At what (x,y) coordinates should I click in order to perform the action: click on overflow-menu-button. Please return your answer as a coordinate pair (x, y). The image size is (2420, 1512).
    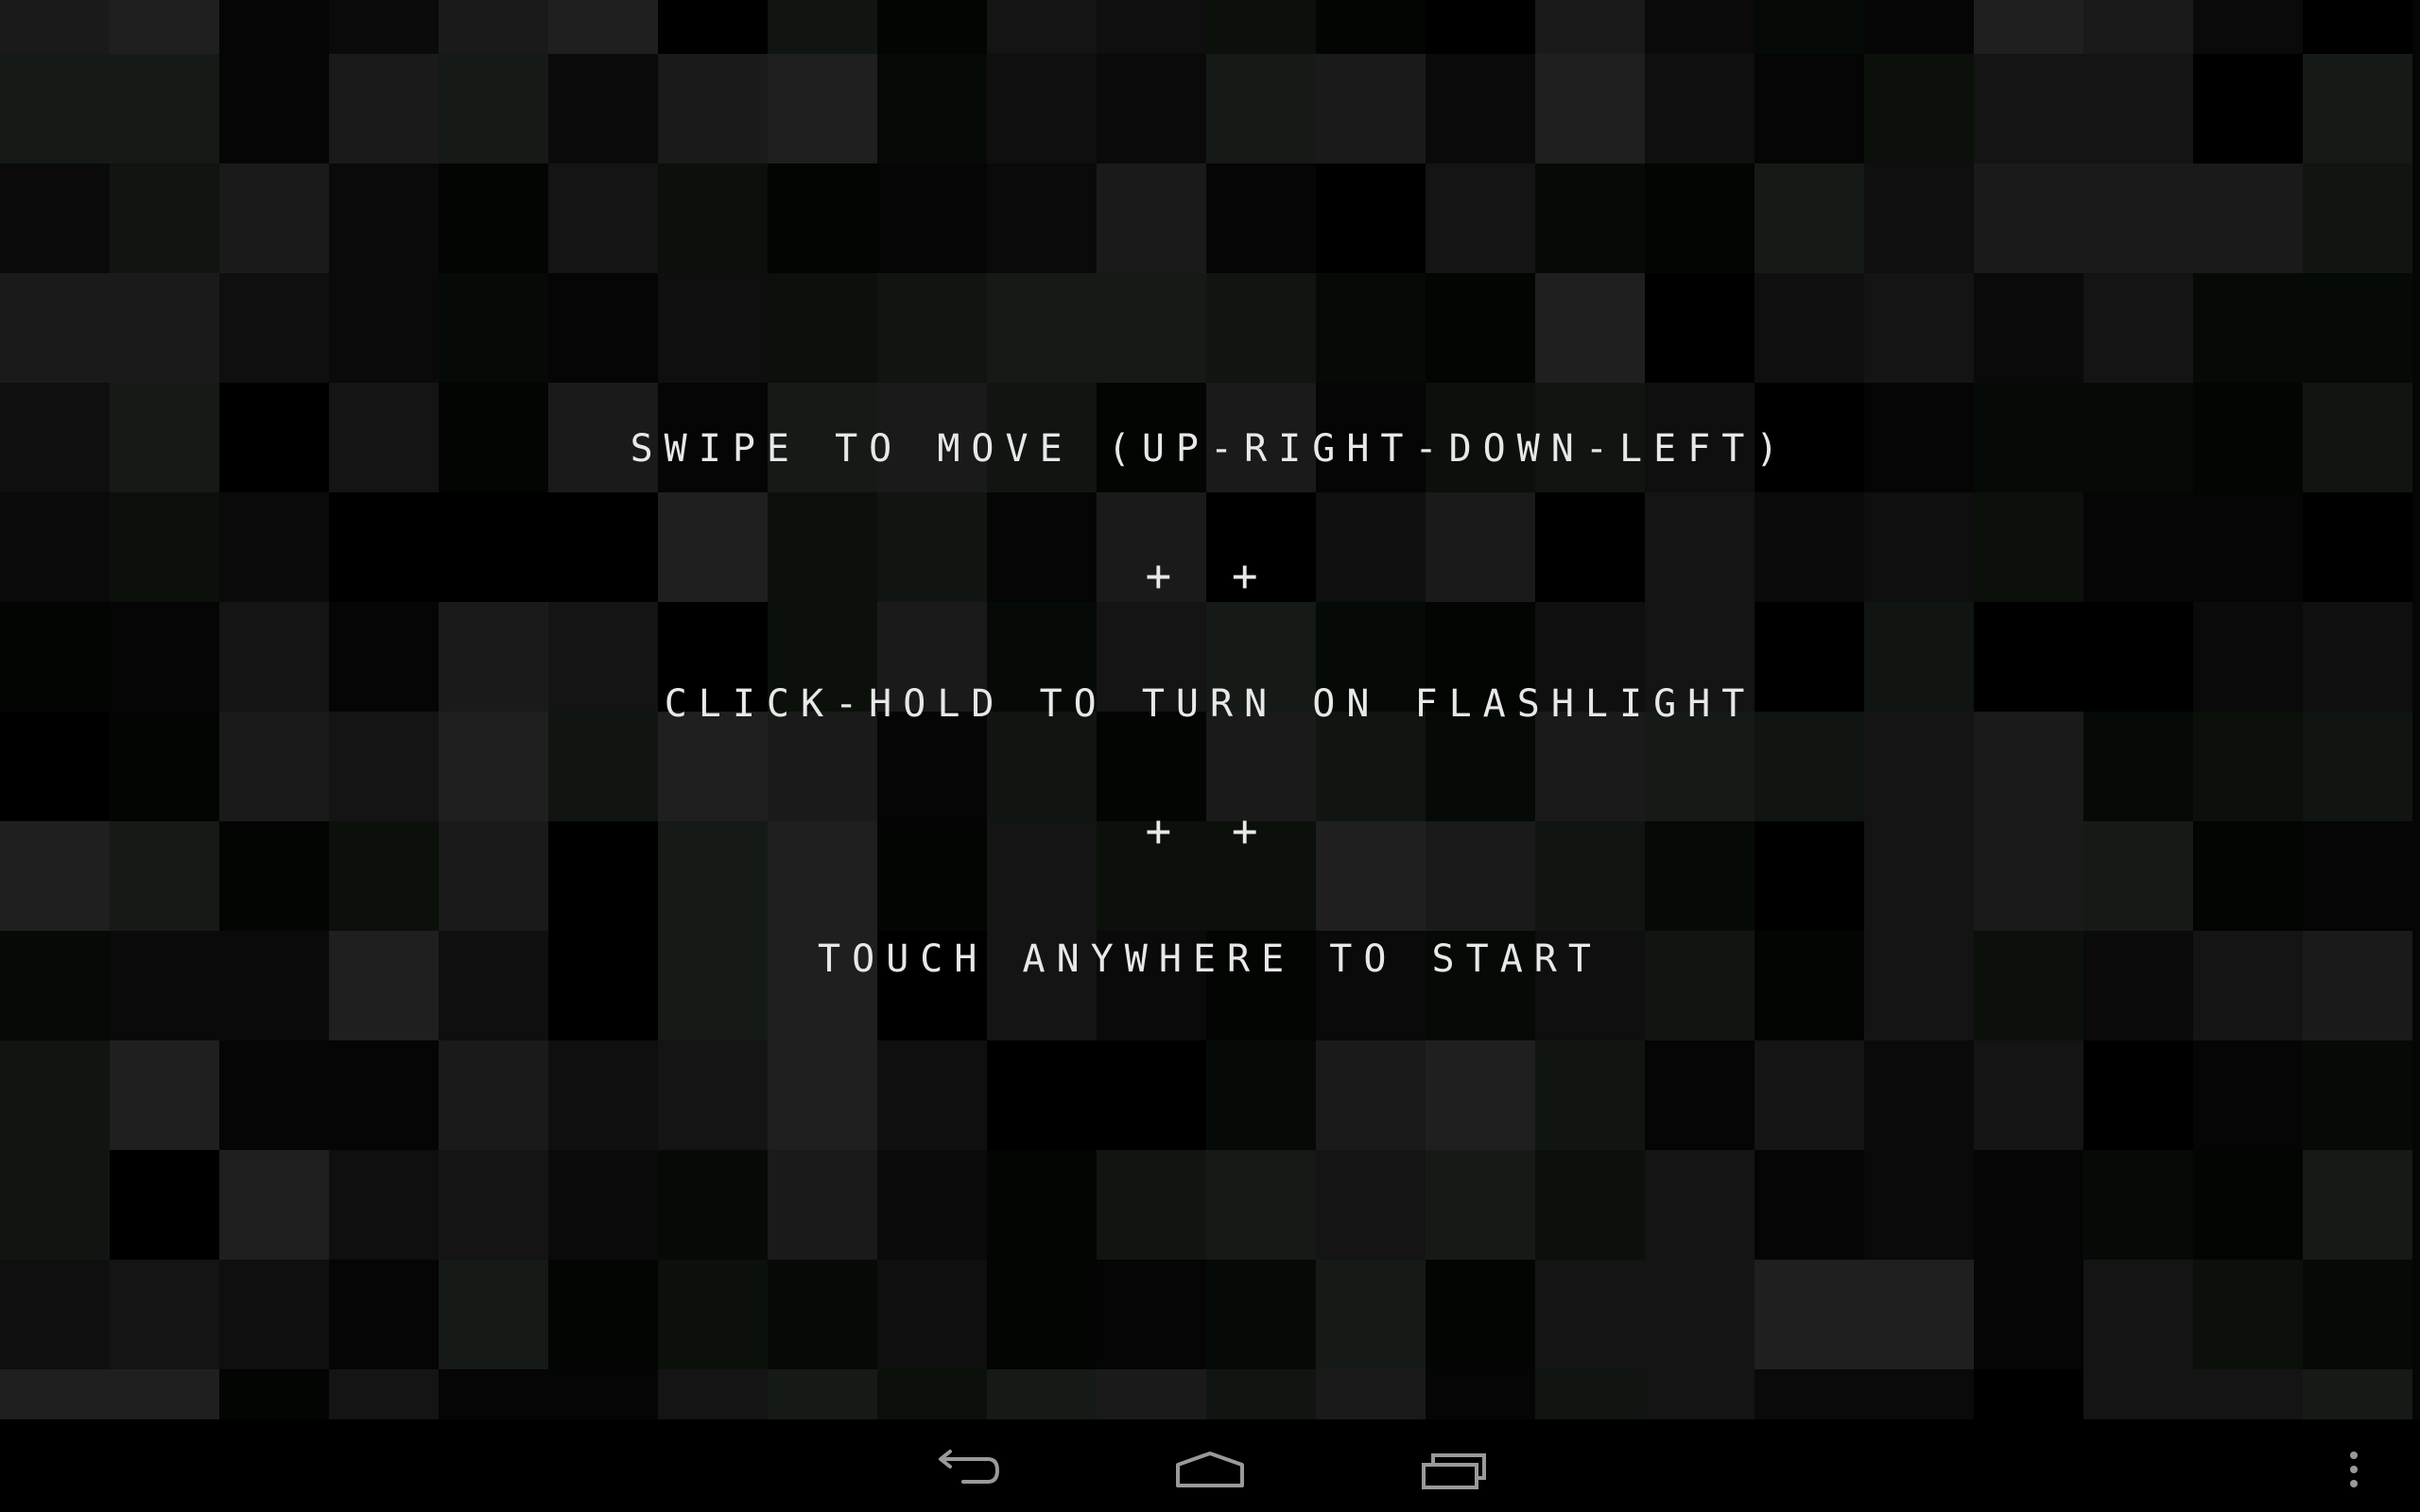
    Looking at the image, I should click on (2354, 1469).